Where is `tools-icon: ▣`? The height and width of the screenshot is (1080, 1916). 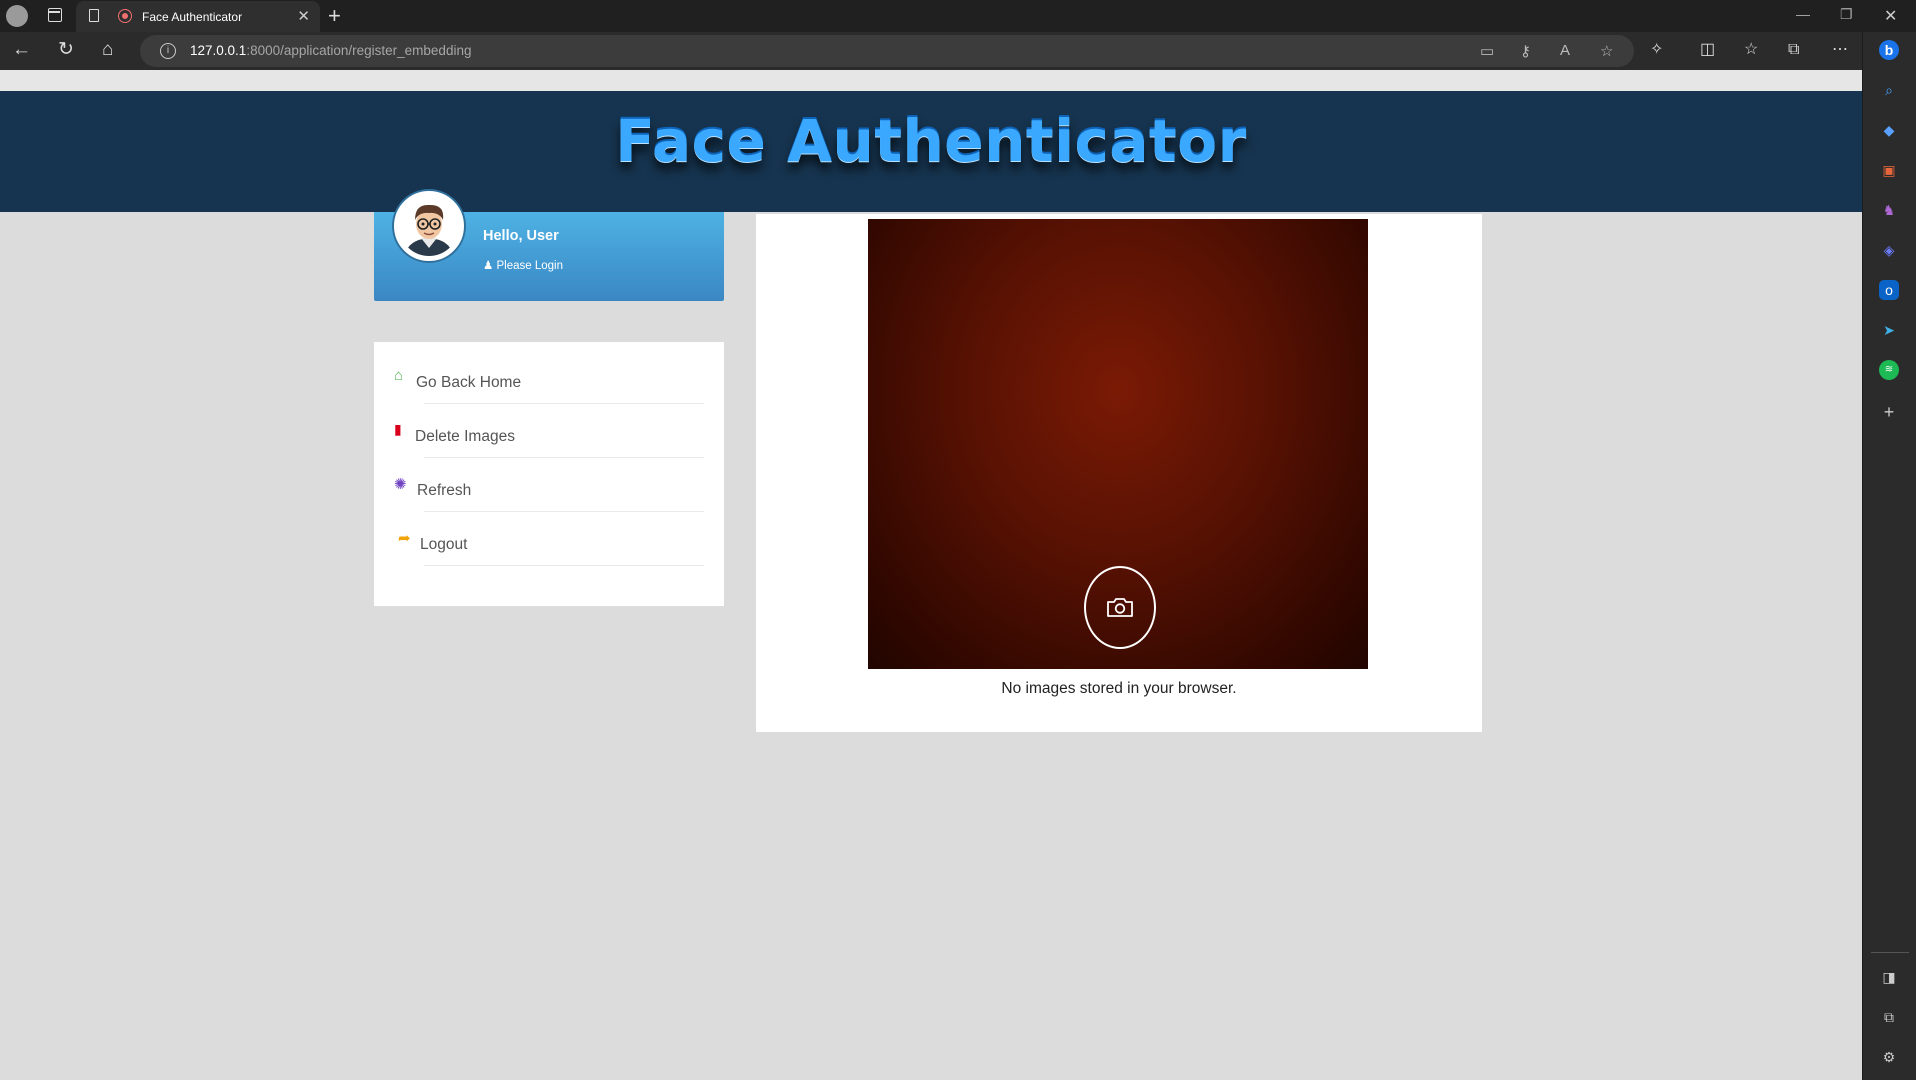 tools-icon: ▣ is located at coordinates (1889, 170).